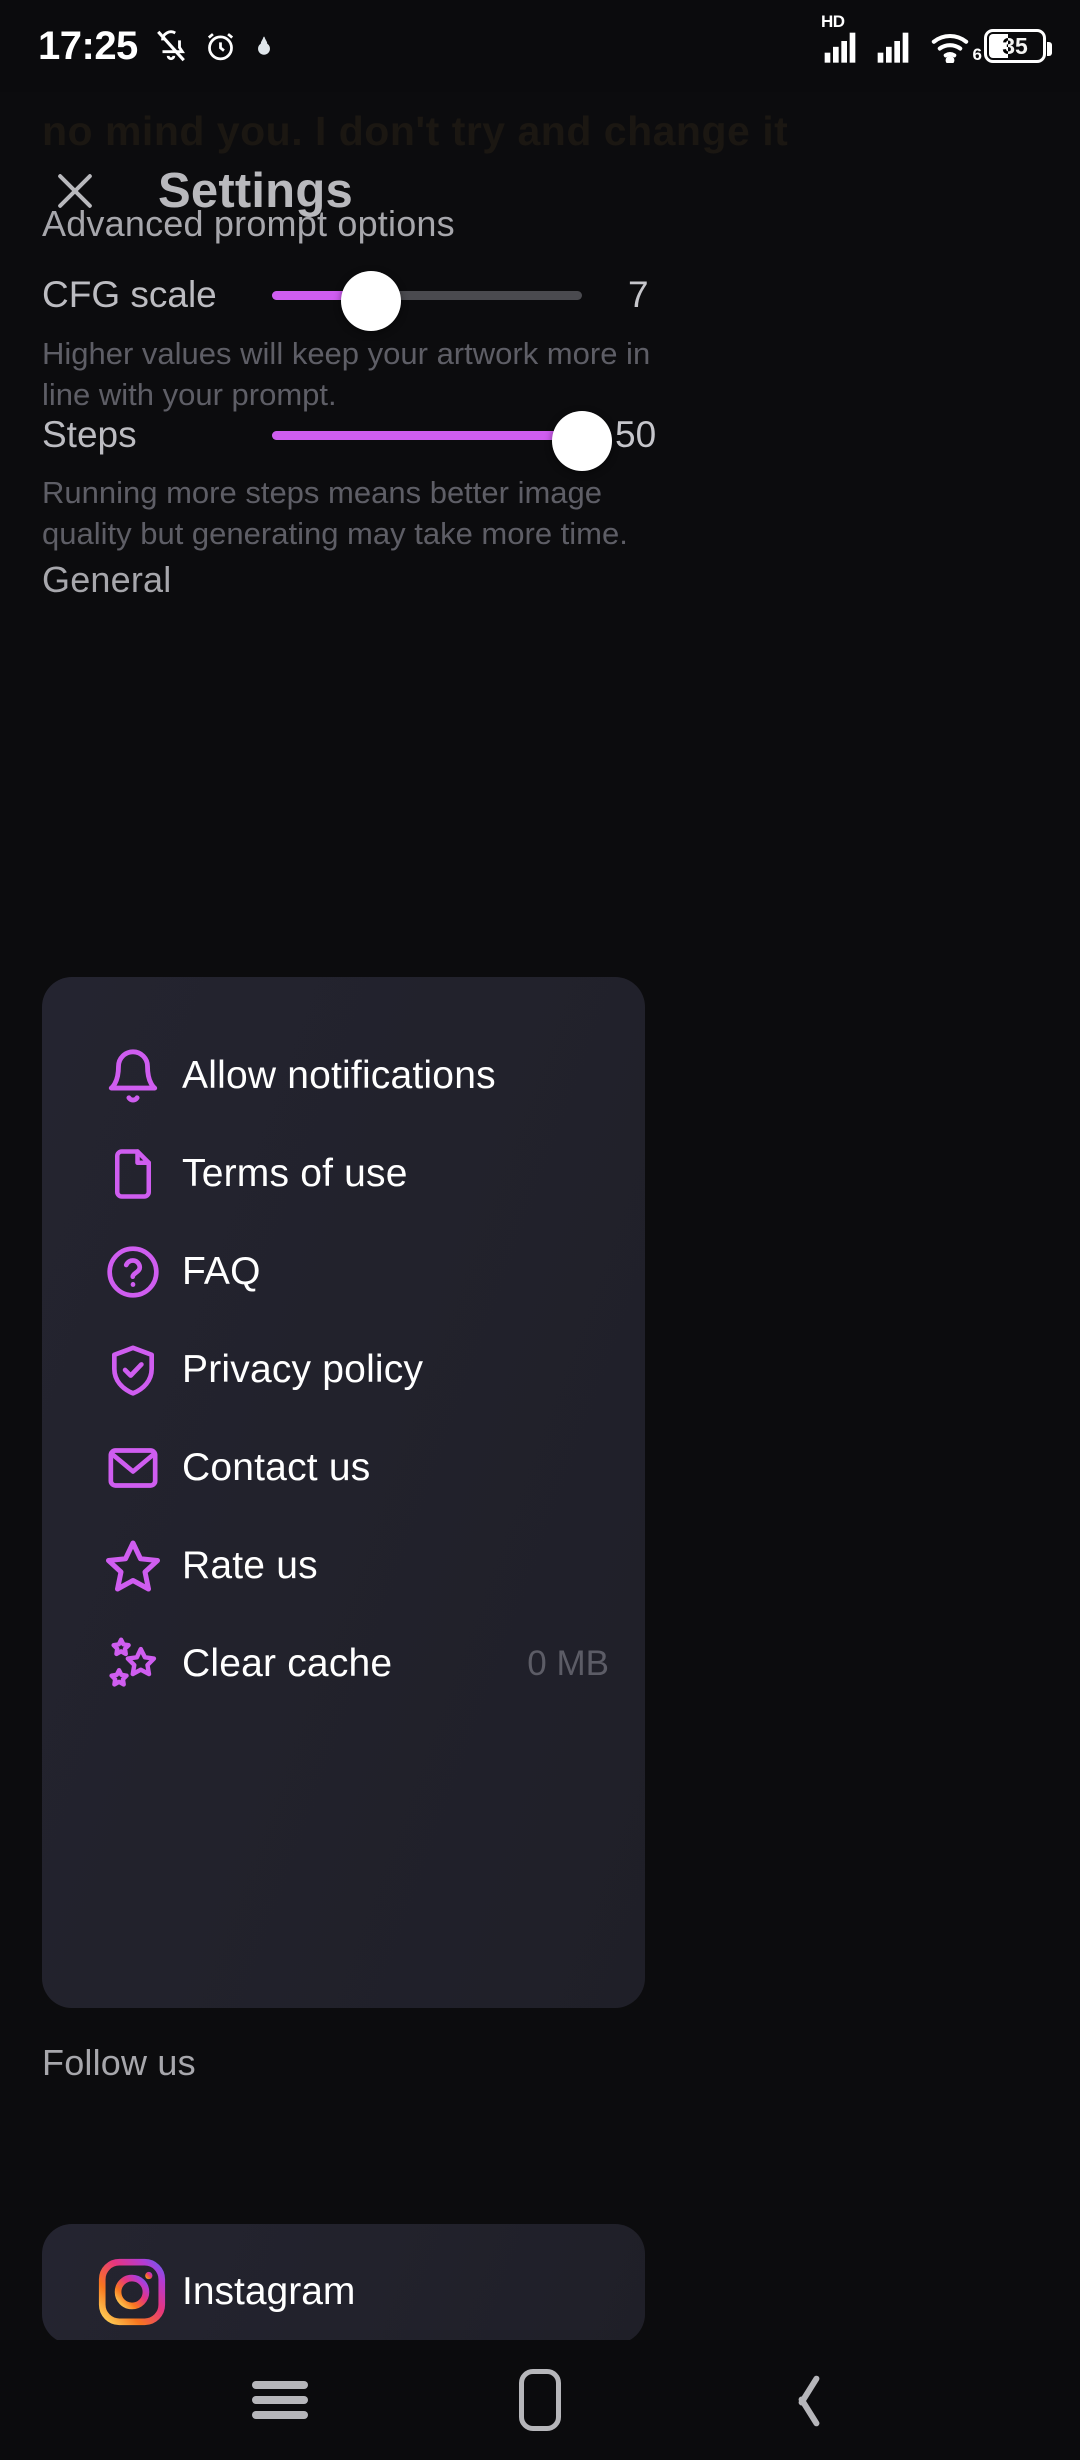 Image resolution: width=1080 pixels, height=2460 pixels. What do you see at coordinates (955, 46) in the screenshot?
I see `wifi-icon: 6` at bounding box center [955, 46].